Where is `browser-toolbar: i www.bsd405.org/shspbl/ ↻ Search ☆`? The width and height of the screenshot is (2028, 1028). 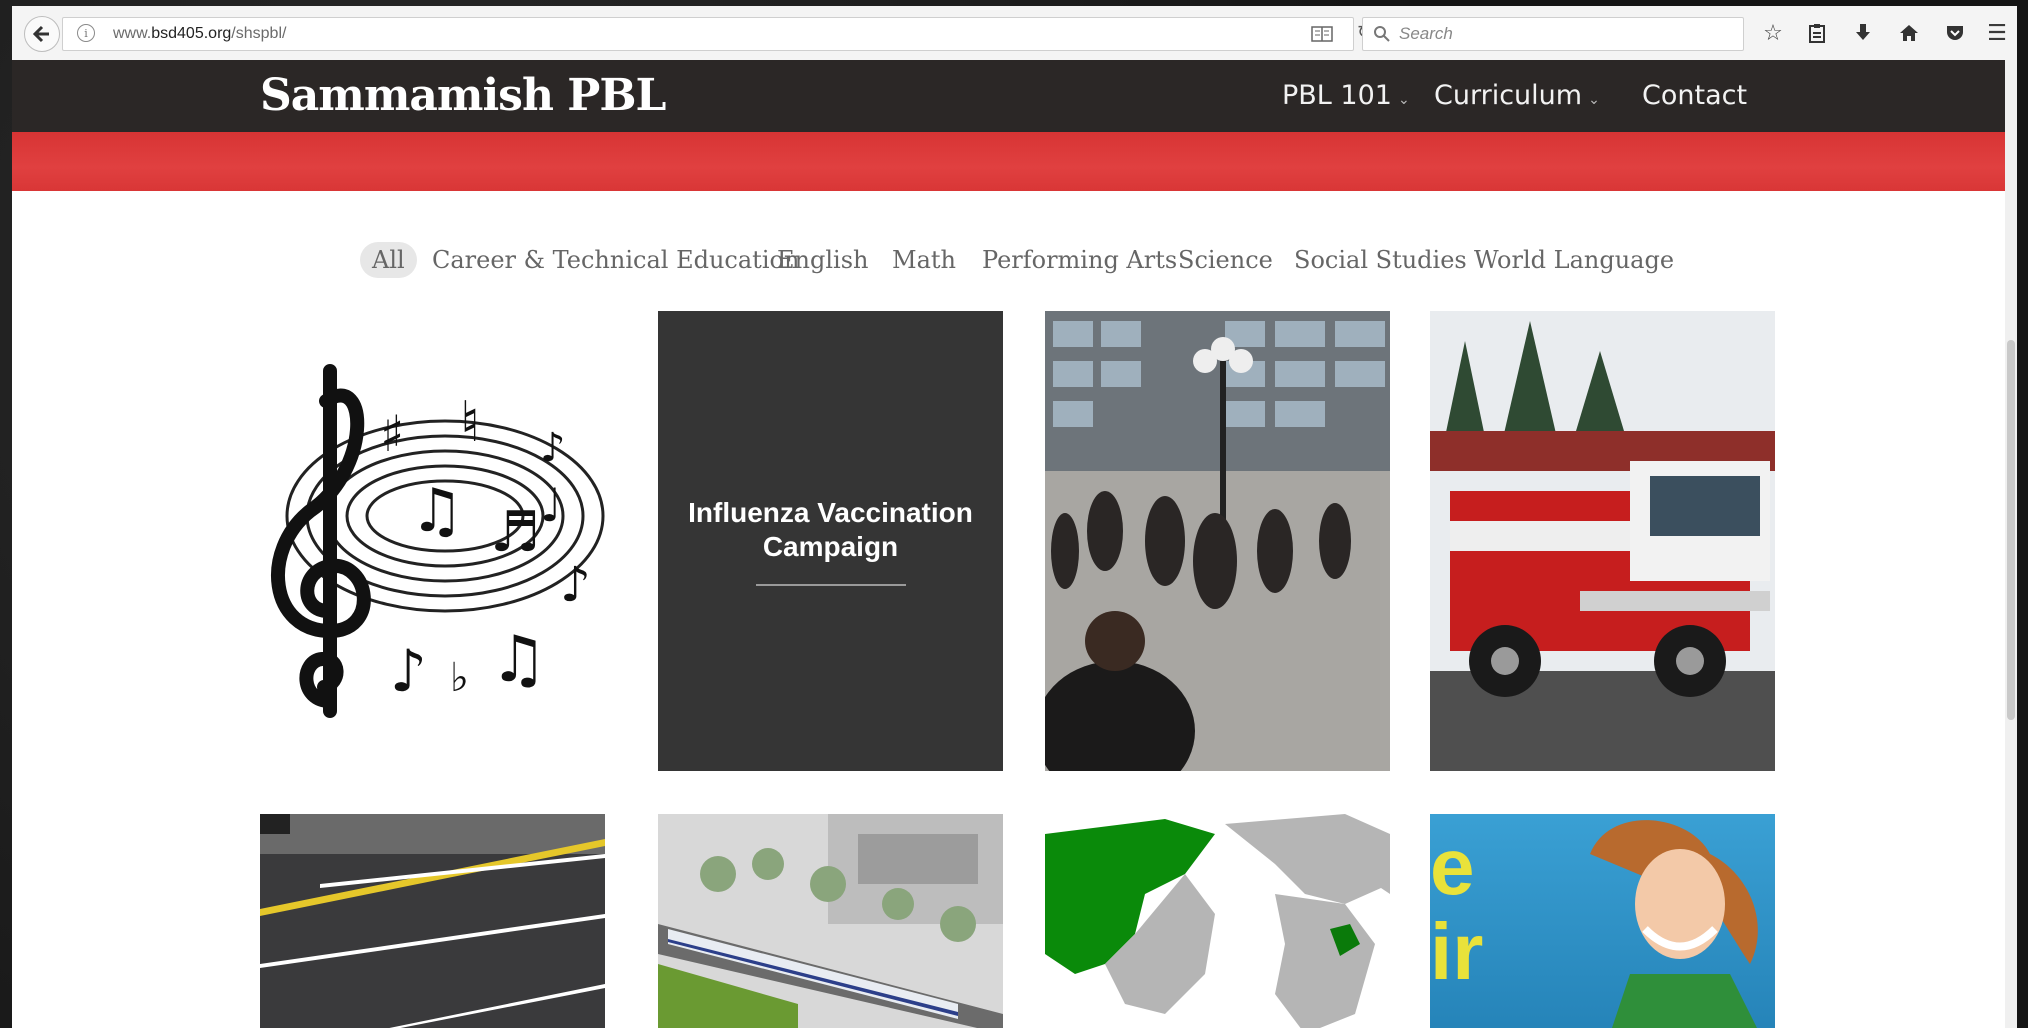
browser-toolbar: i www.bsd405.org/shspbl/ ↻ Search ☆ is located at coordinates (1014, 33).